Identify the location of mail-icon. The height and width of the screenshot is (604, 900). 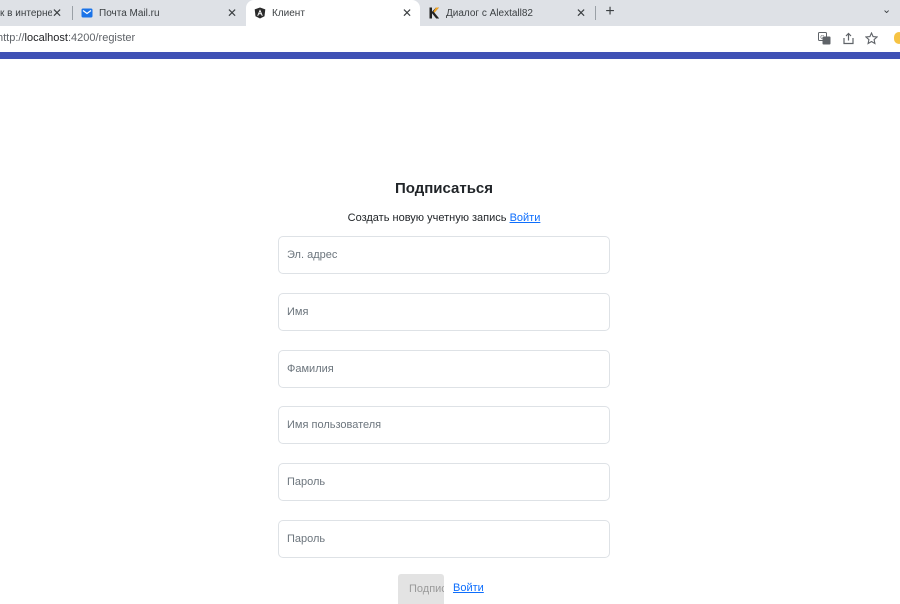
(87, 13).